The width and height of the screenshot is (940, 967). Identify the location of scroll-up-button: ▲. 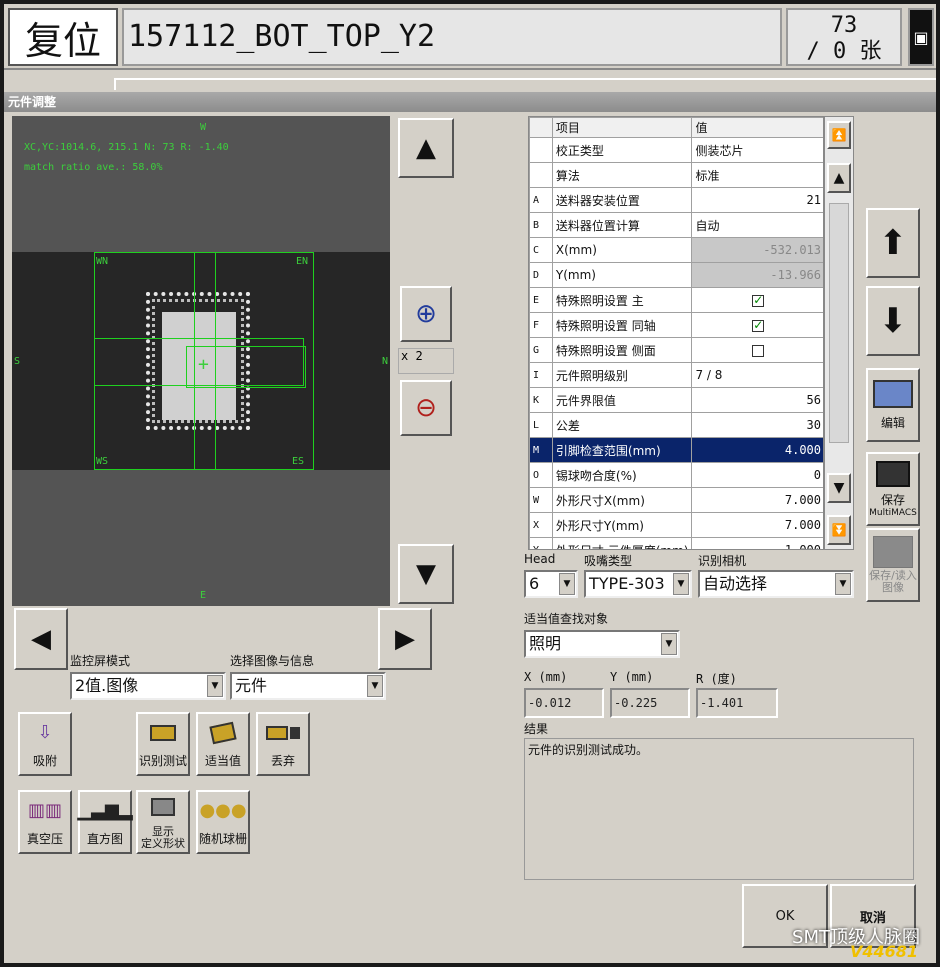
(839, 178).